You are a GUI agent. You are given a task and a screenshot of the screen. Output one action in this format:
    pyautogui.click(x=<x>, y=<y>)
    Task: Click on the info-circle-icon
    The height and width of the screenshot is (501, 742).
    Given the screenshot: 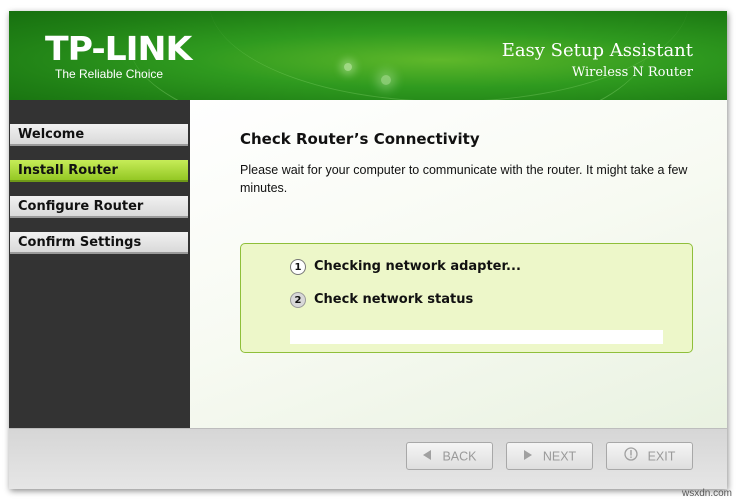 What is the action you would take?
    pyautogui.click(x=630, y=457)
    